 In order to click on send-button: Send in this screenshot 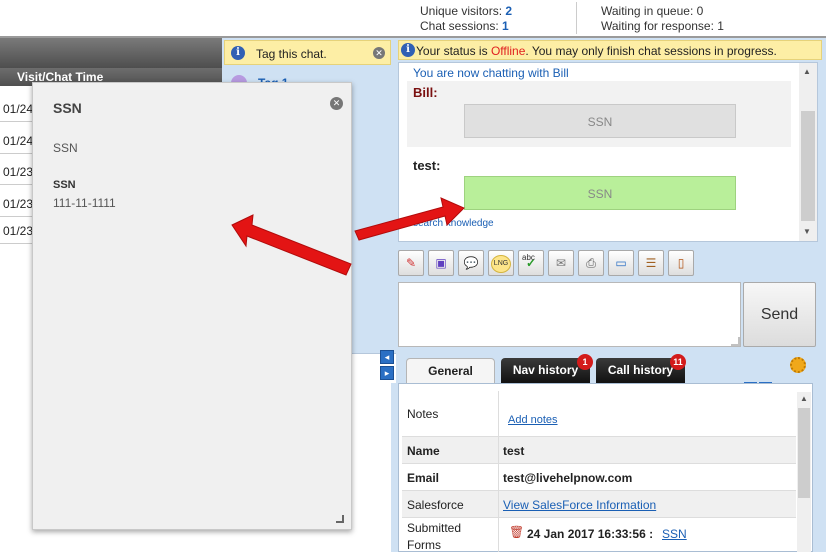, I will do `click(779, 314)`.